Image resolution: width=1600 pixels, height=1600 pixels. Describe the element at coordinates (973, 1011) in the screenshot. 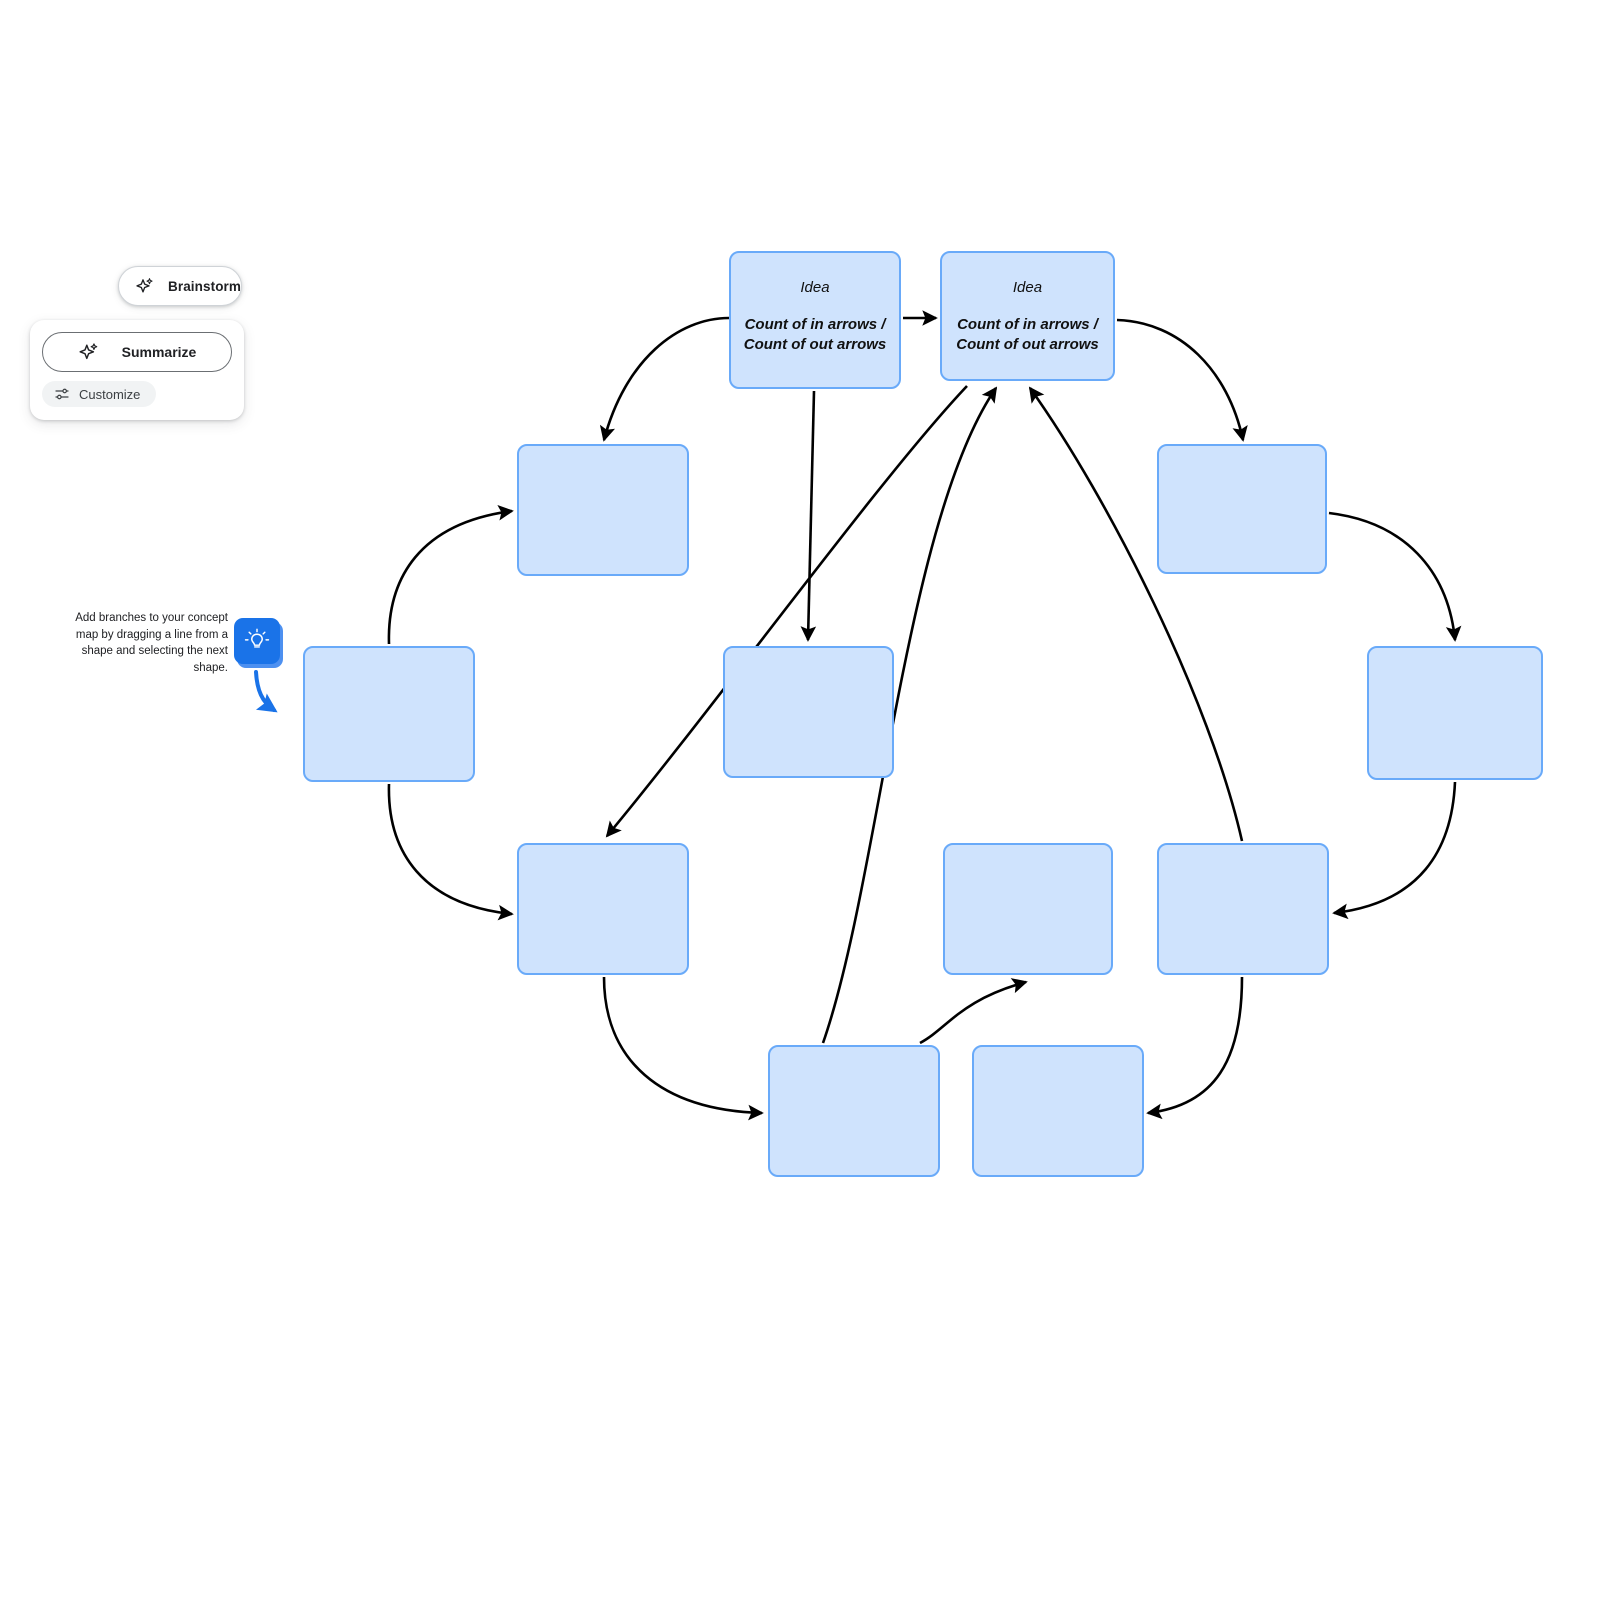

I see `connector-shape11-shape9` at that location.